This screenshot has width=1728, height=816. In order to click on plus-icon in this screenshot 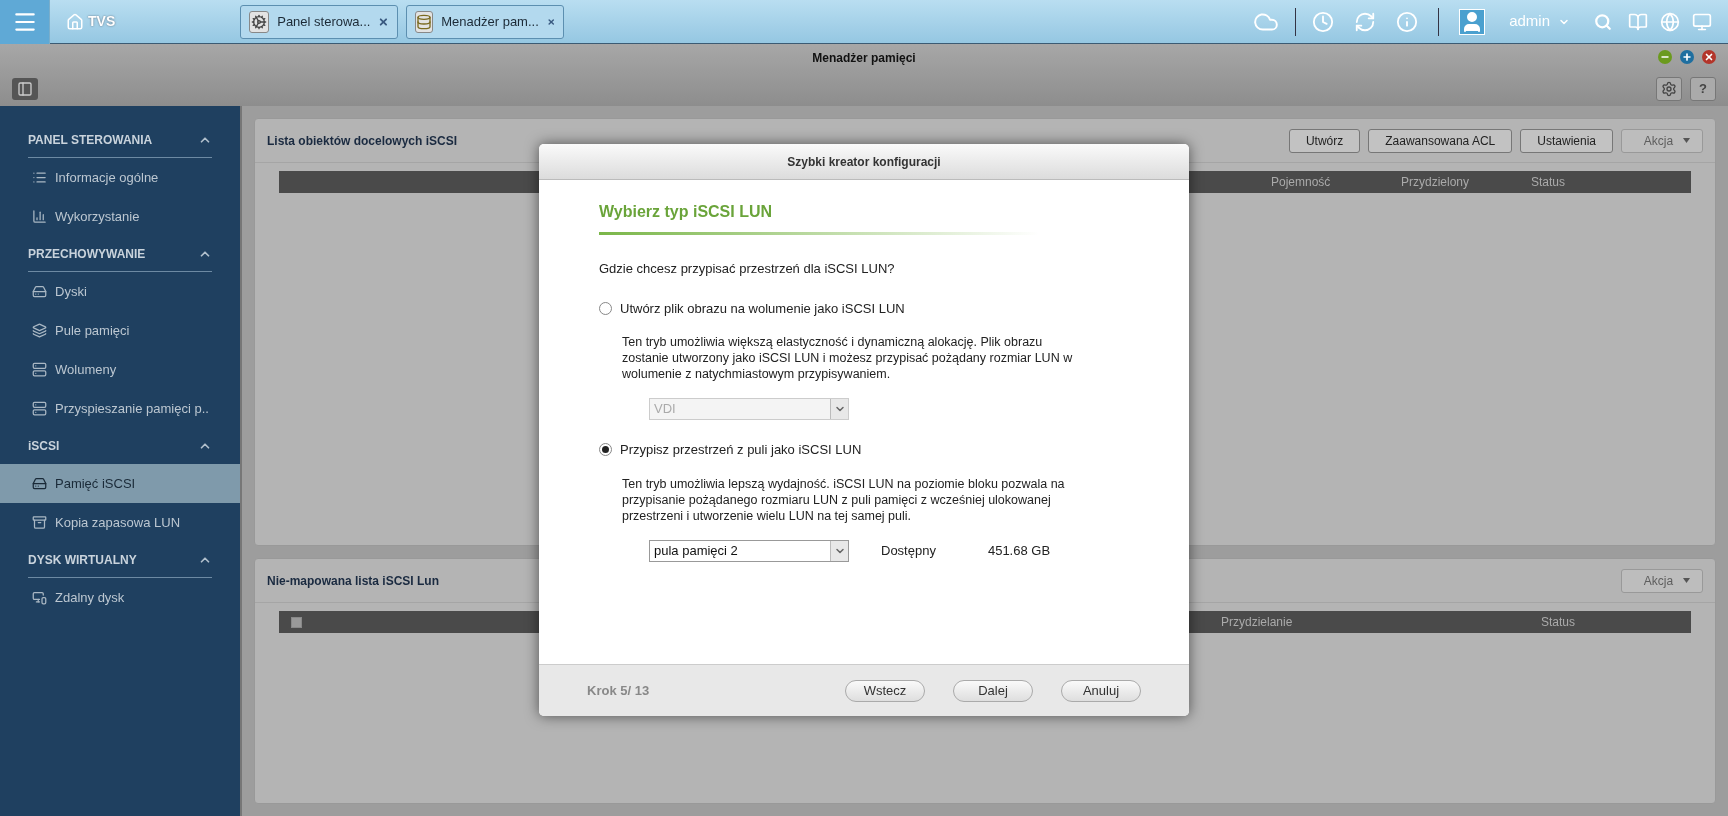, I will do `click(1687, 57)`.